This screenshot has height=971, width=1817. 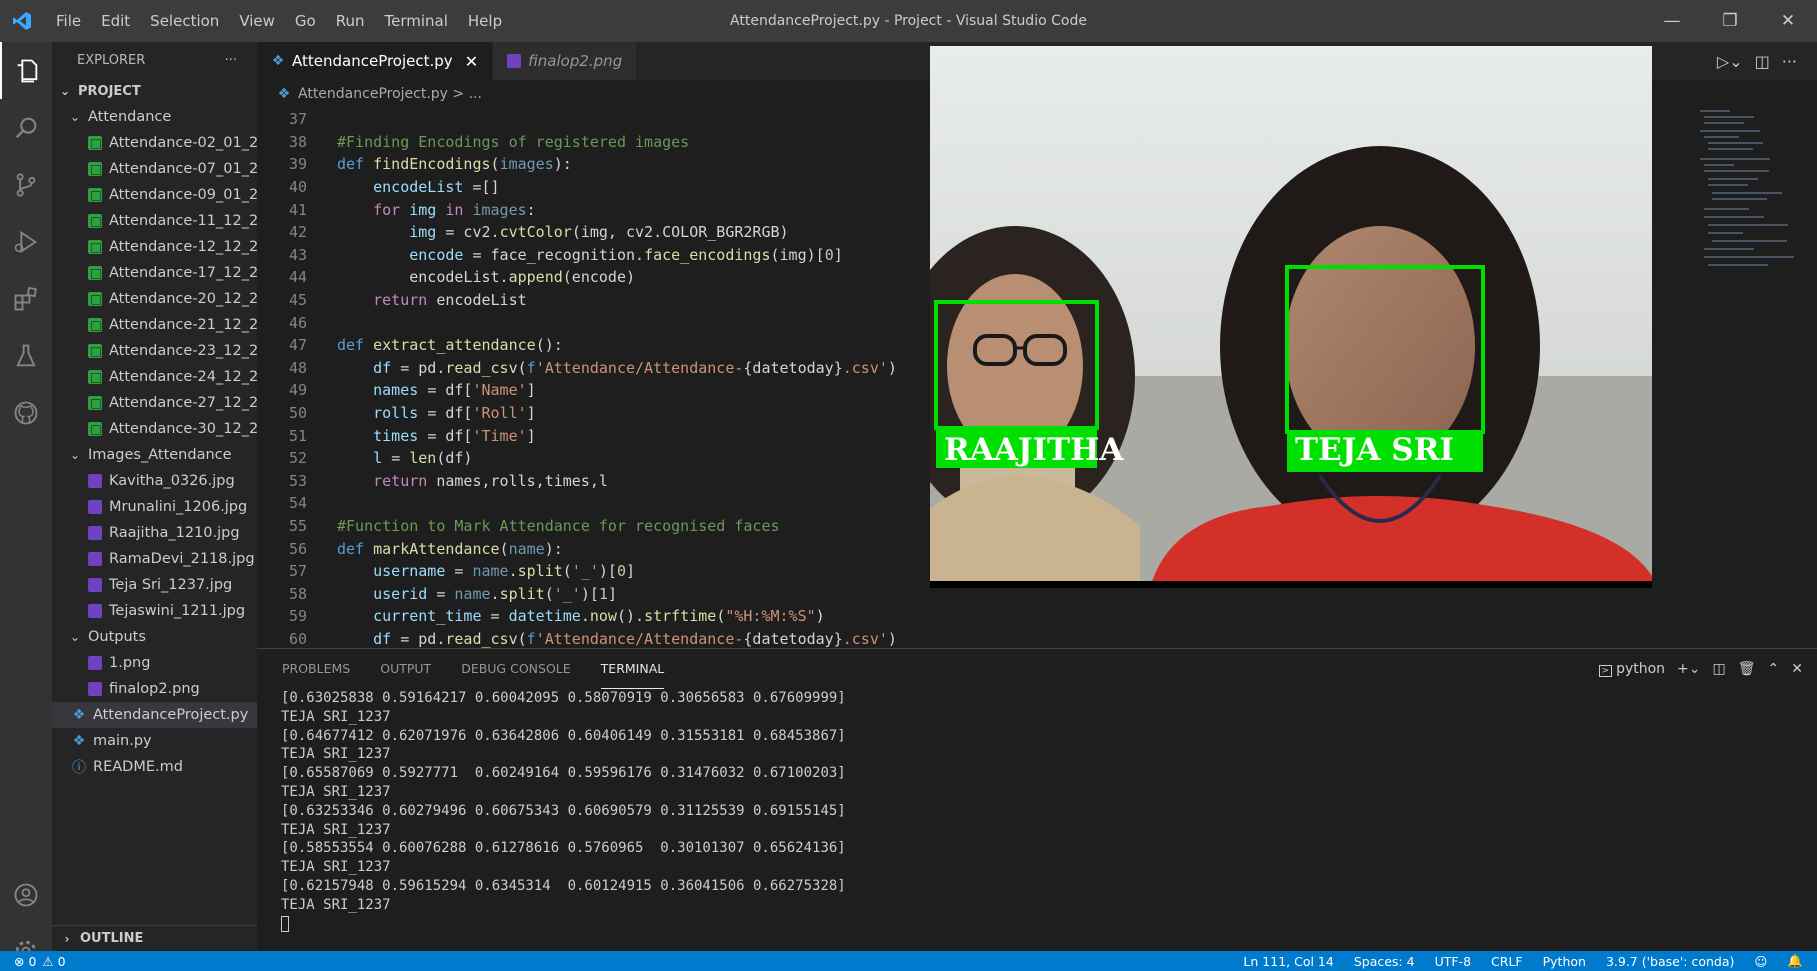 I want to click on github-icon, so click(x=26, y=412).